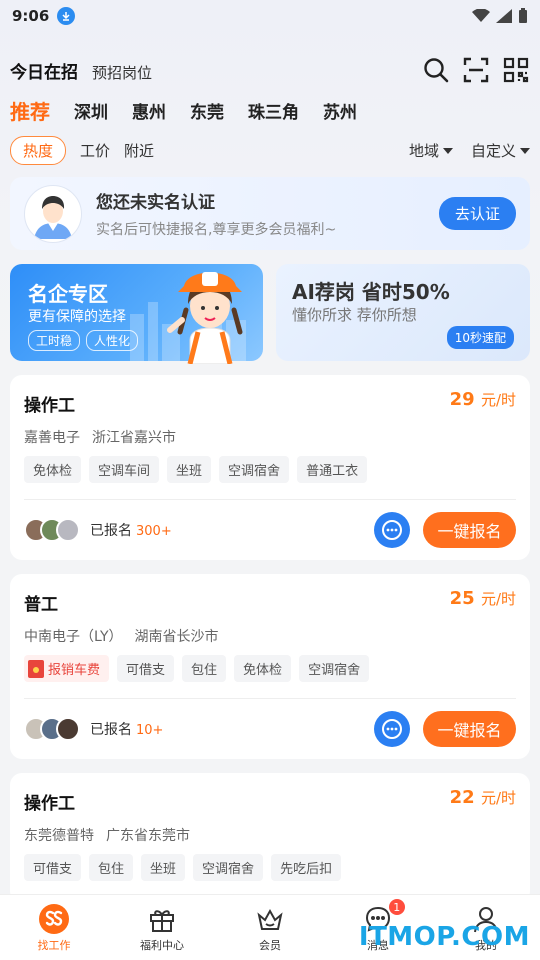 The image size is (540, 960). Describe the element at coordinates (124, 469) in the screenshot. I see `job-tag: 空调车间` at that location.